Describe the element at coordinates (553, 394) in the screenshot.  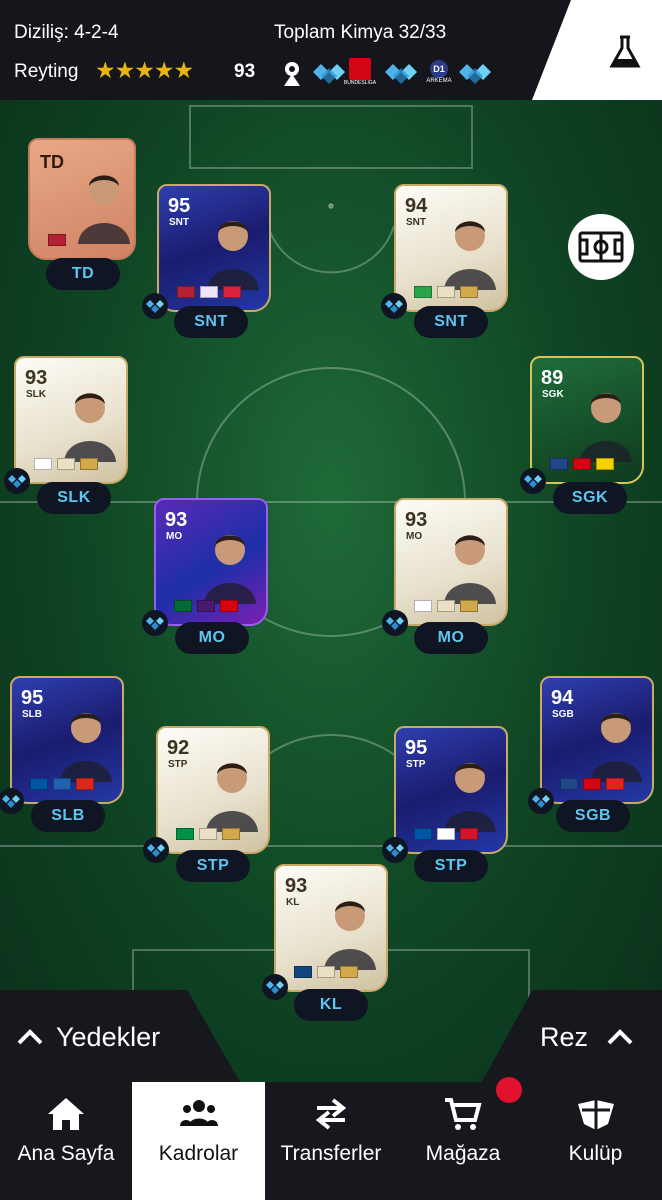
I see `card-position: SGK` at that location.